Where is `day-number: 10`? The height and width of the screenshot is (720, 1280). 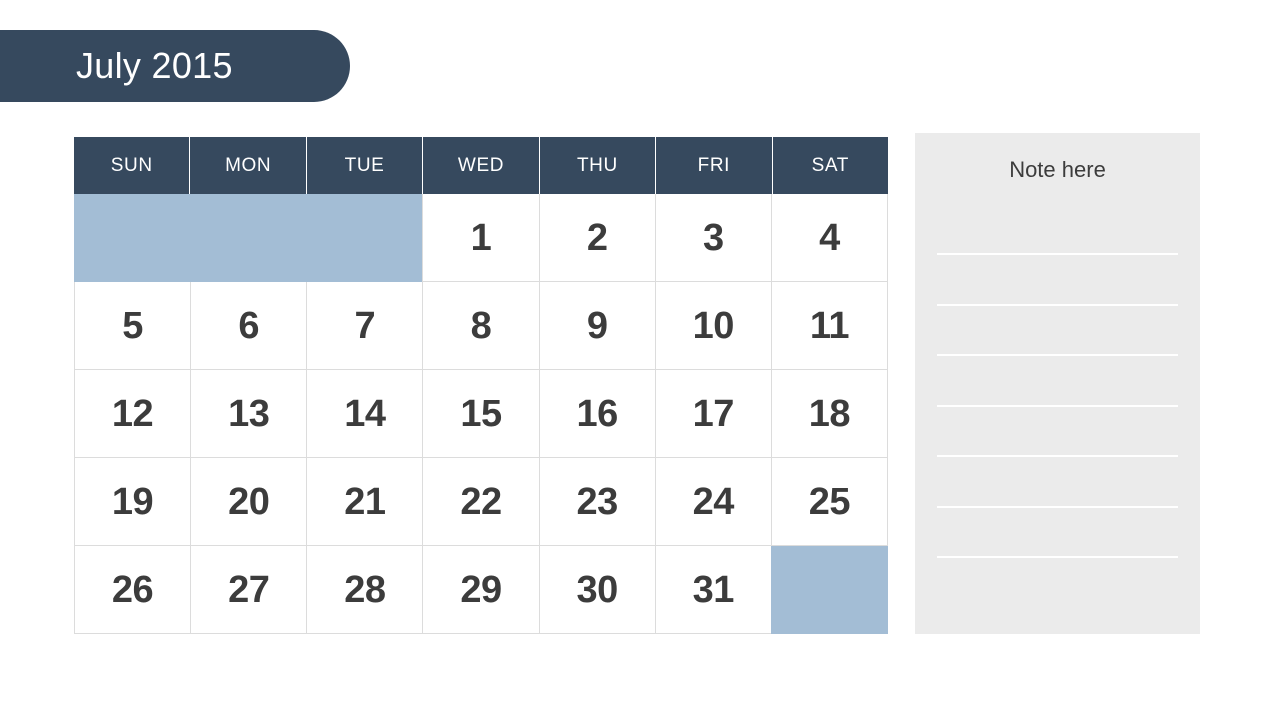 day-number: 10 is located at coordinates (713, 325).